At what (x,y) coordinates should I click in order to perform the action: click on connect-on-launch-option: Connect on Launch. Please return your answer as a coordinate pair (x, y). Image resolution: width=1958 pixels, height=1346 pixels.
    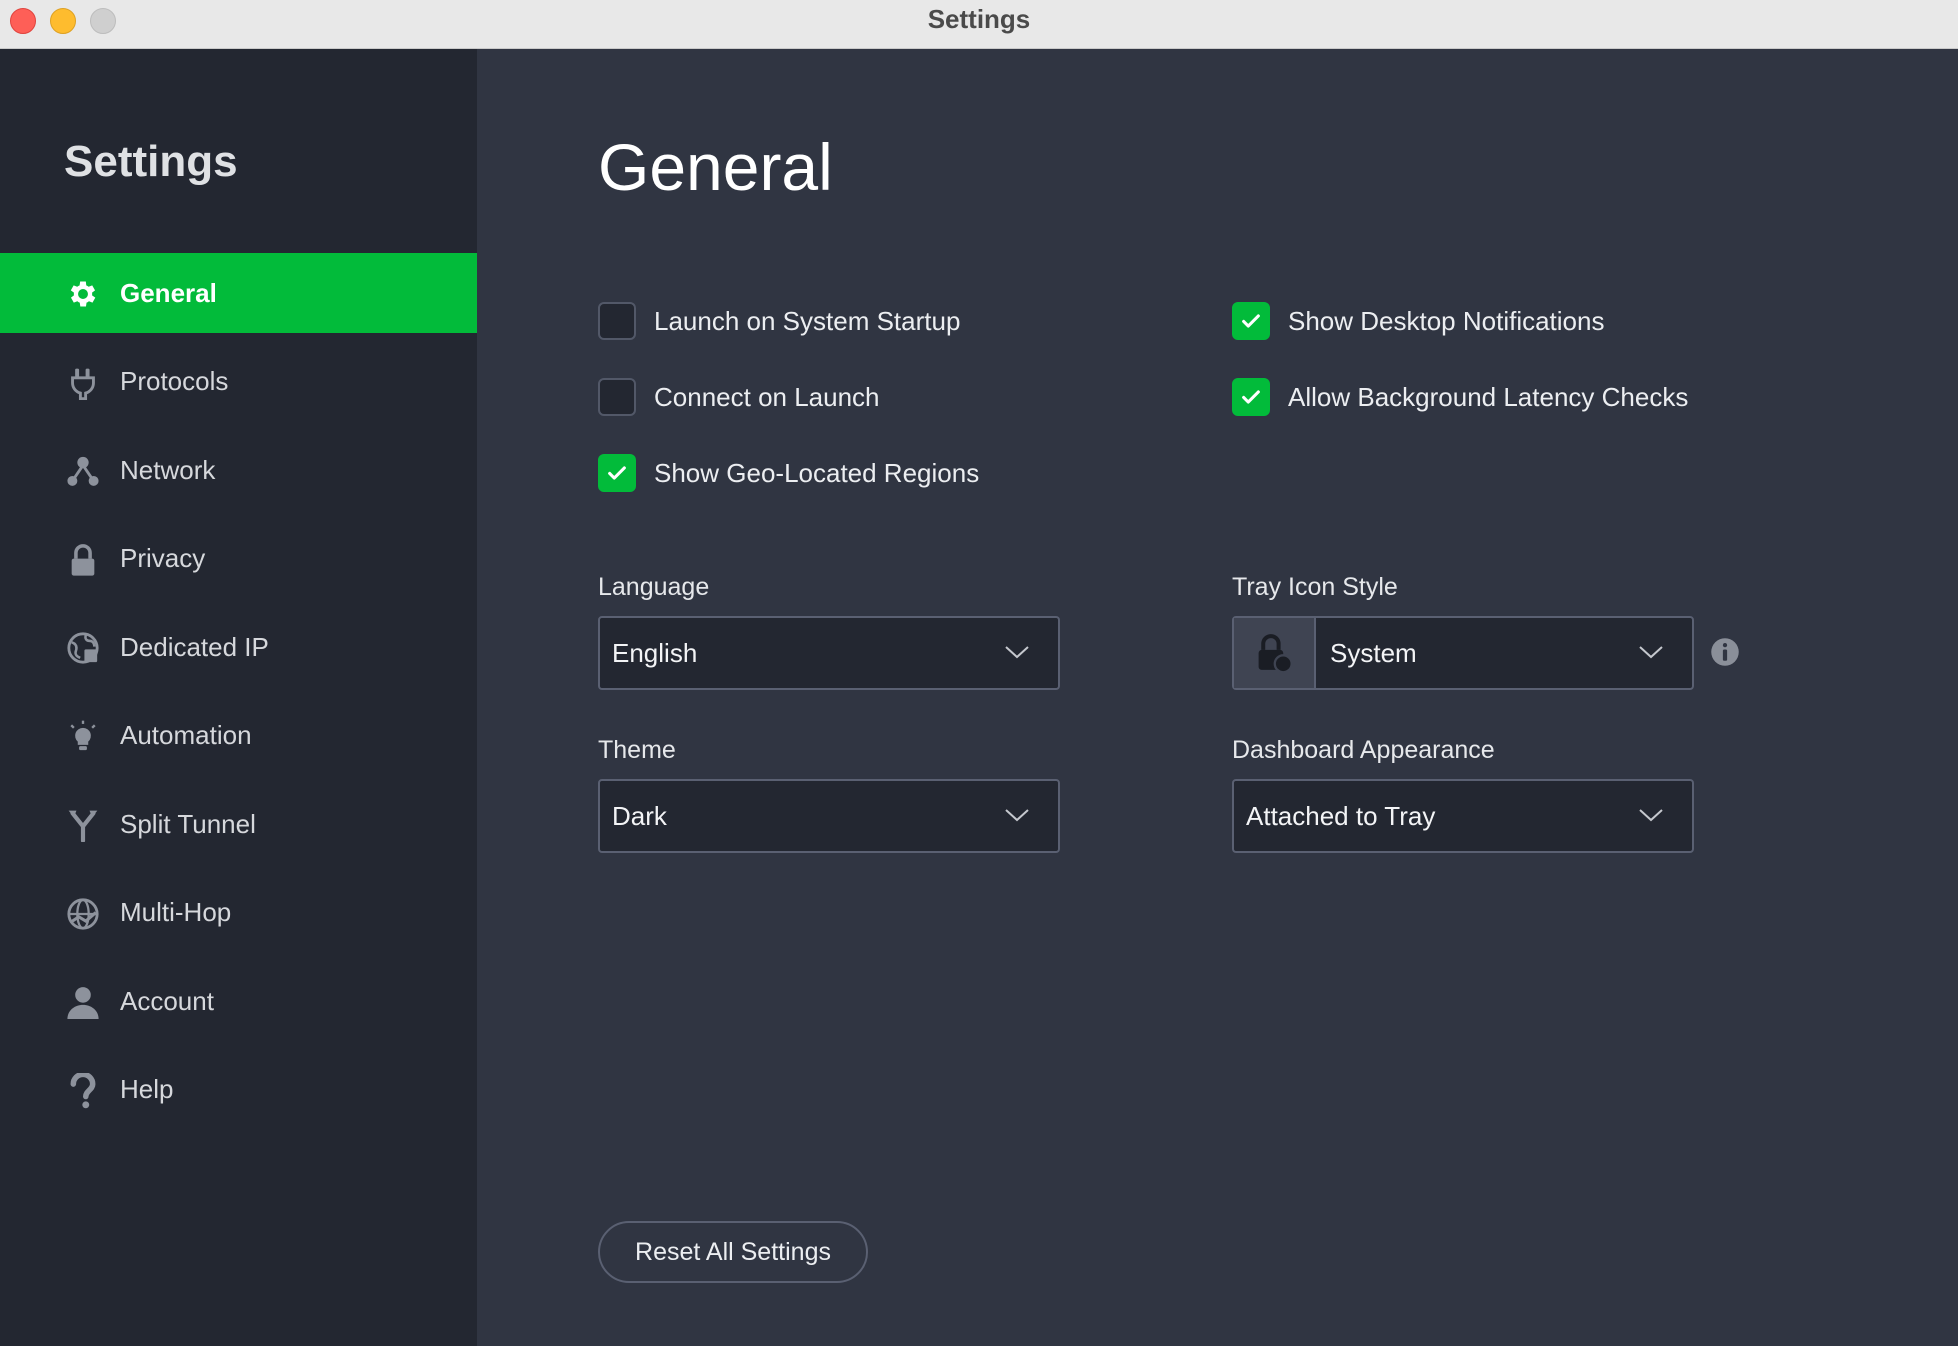
    Looking at the image, I should click on (739, 397).